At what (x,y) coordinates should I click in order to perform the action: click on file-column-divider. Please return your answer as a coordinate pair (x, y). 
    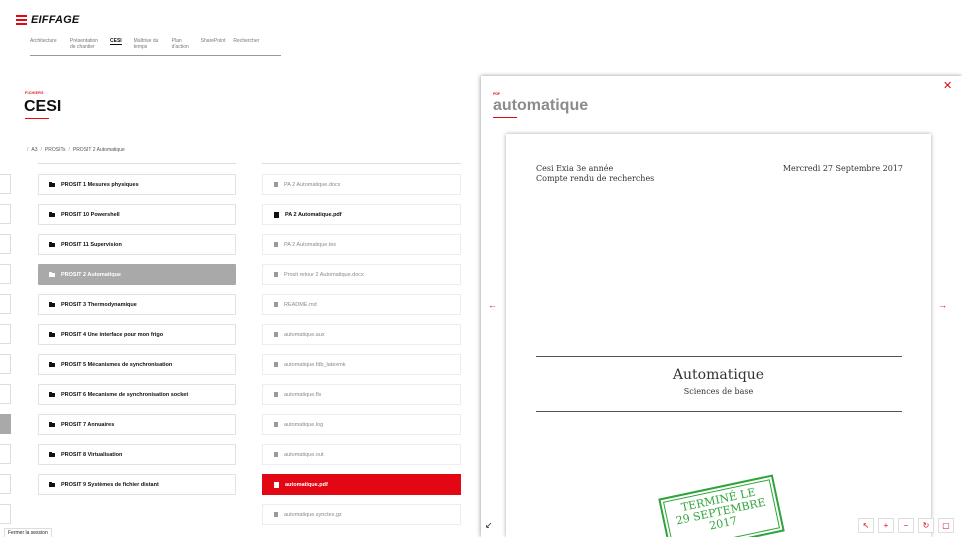
    Looking at the image, I should click on (361, 163).